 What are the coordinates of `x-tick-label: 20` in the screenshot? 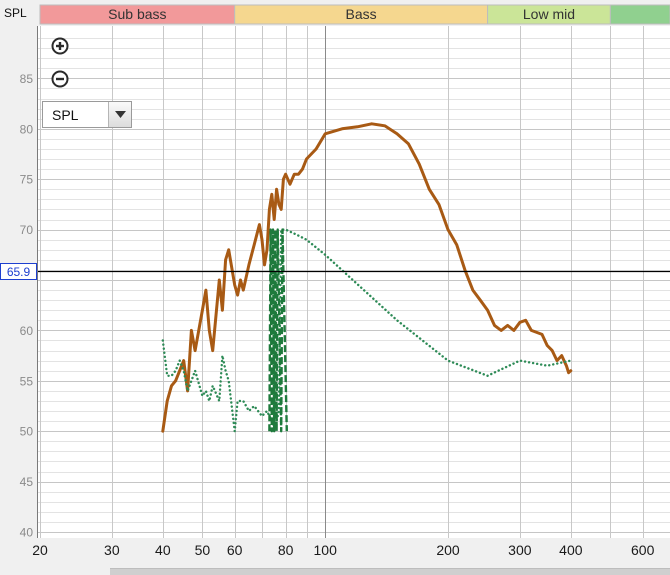 It's located at (40, 550).